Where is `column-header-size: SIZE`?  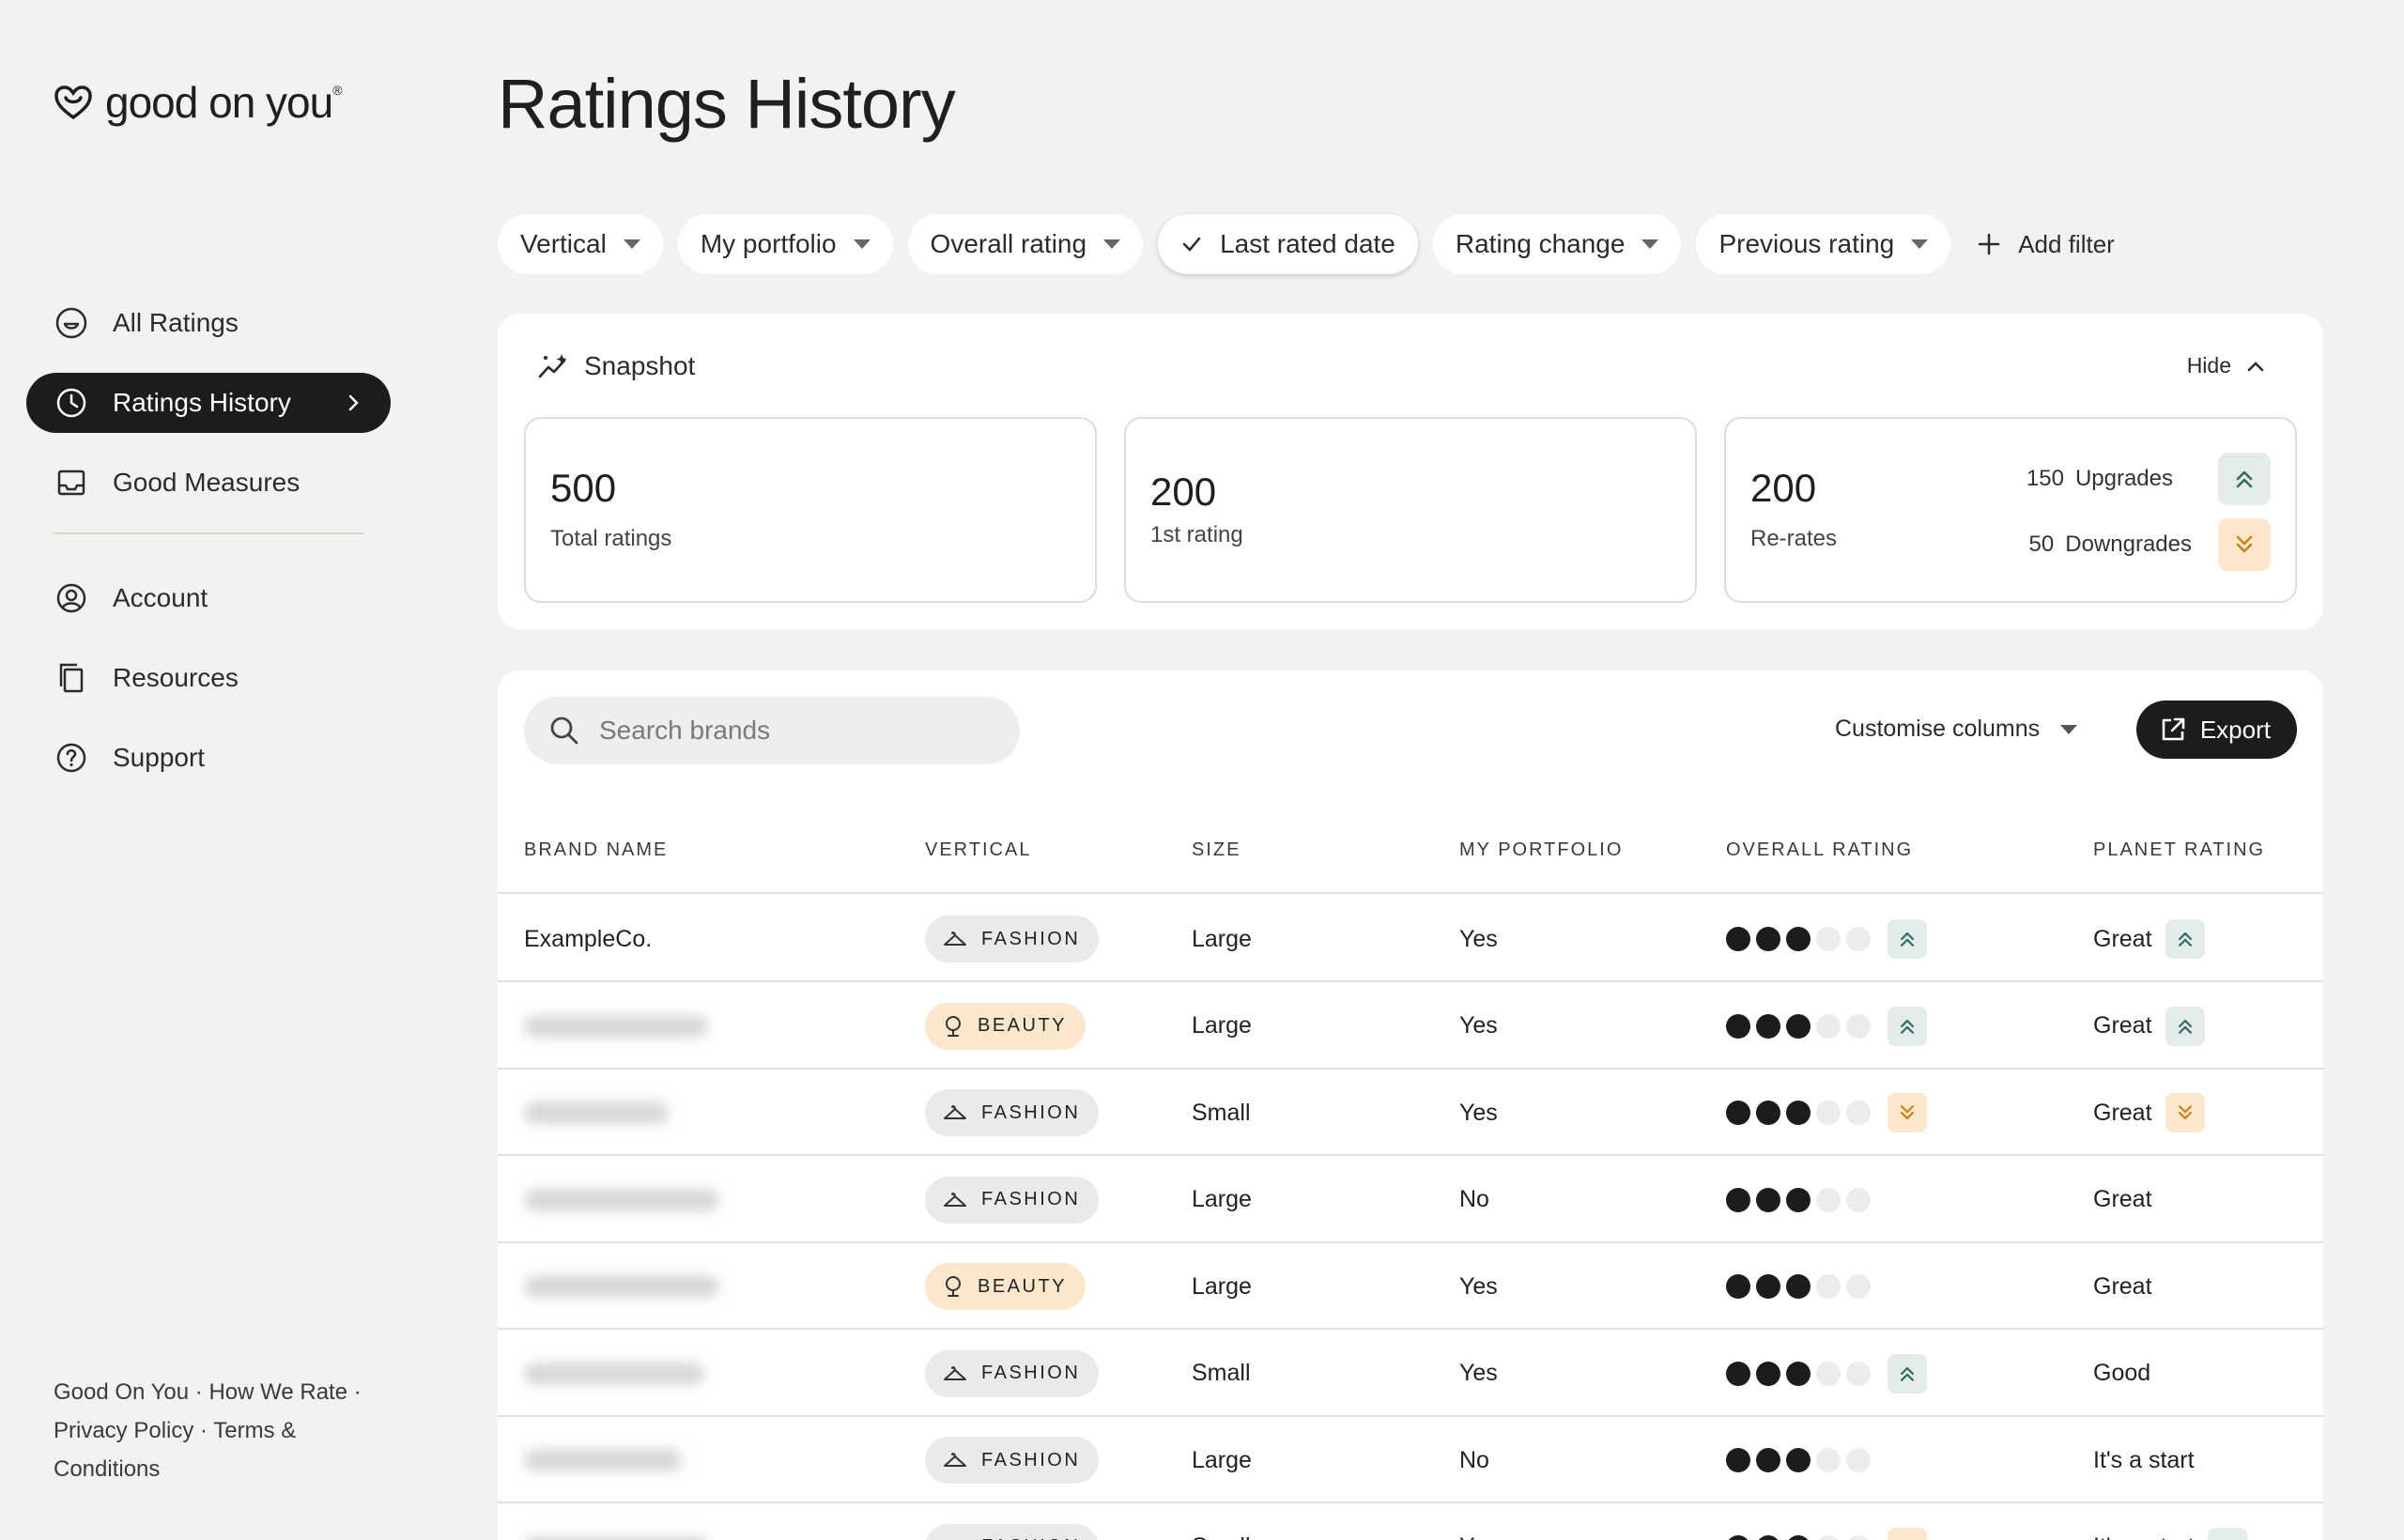 column-header-size: SIZE is located at coordinates (1216, 850).